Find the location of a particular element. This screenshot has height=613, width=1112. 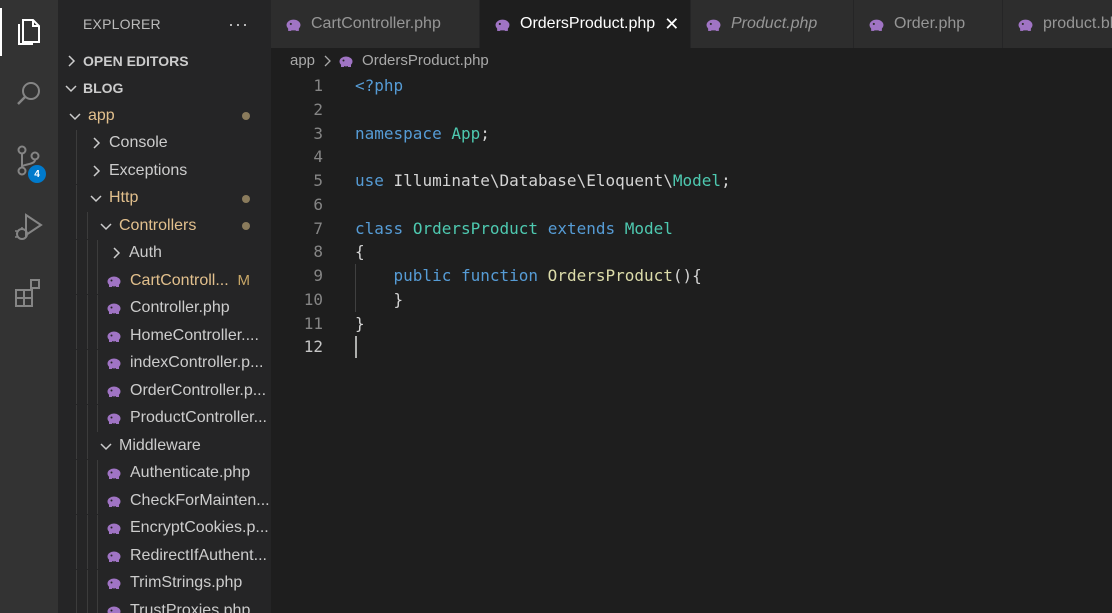

tree-folder: app is located at coordinates (164, 115).